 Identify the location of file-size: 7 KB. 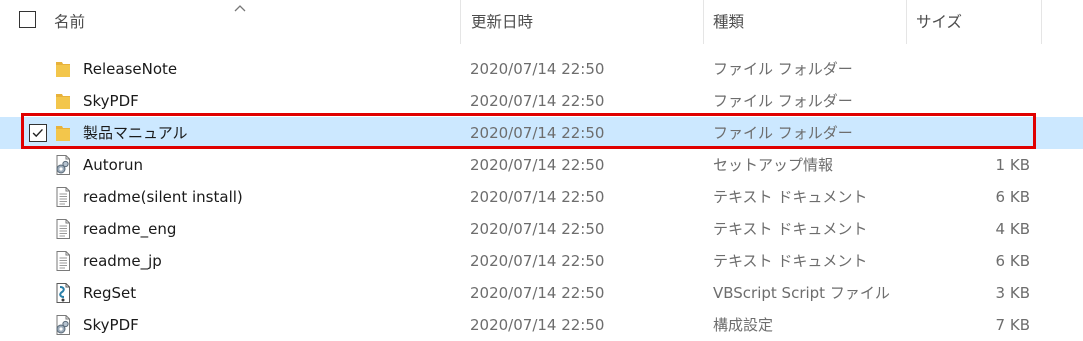
(1012, 325).